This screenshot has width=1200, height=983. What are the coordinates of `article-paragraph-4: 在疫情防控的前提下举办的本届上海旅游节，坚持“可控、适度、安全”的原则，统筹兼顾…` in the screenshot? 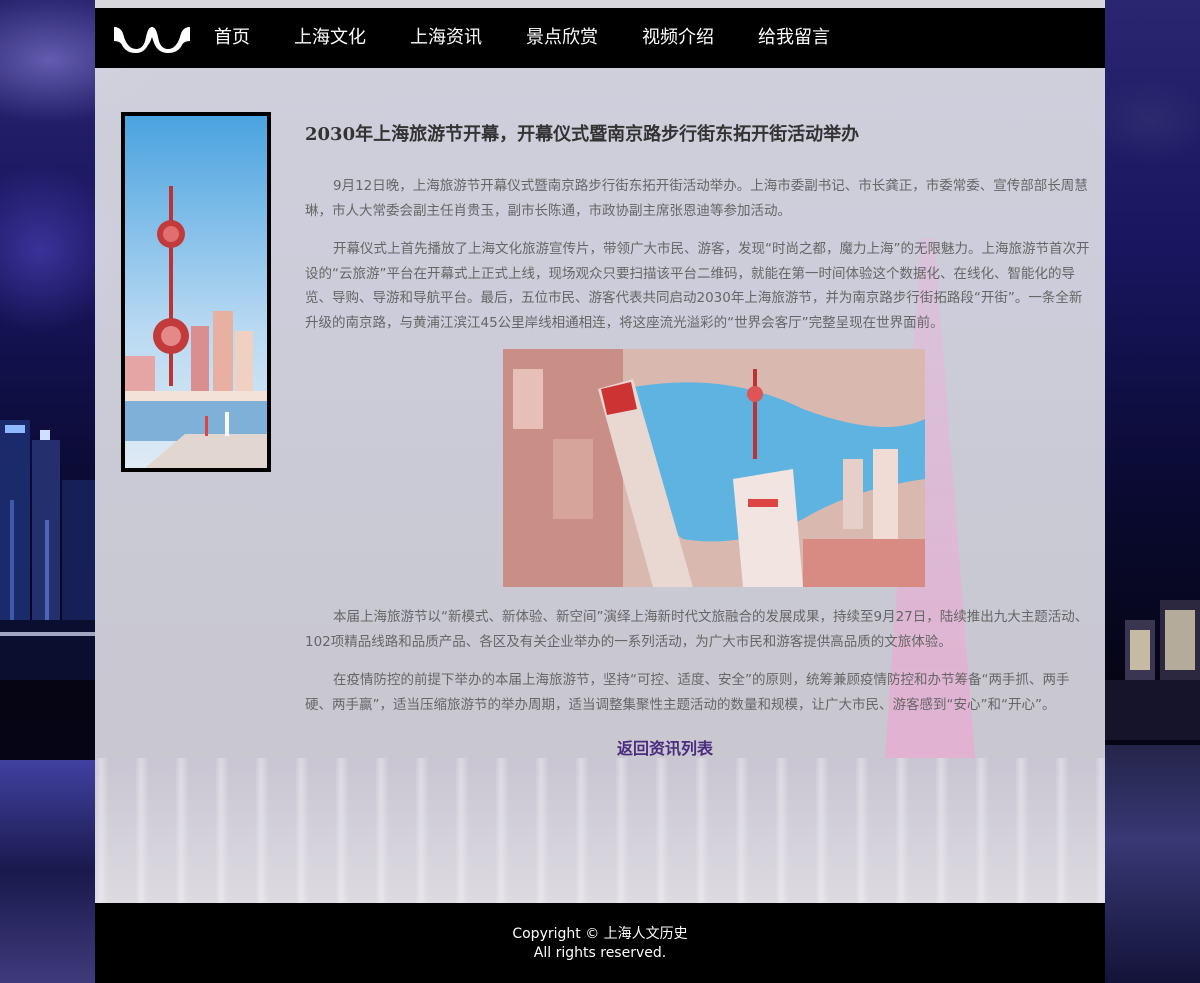 It's located at (687, 692).